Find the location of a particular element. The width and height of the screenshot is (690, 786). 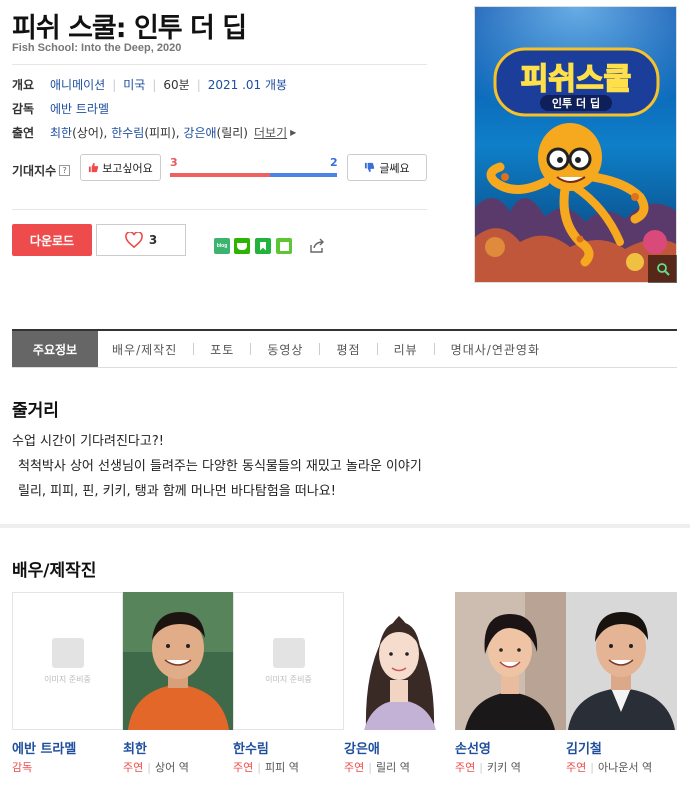

bookmark-share-icon is located at coordinates (263, 246).